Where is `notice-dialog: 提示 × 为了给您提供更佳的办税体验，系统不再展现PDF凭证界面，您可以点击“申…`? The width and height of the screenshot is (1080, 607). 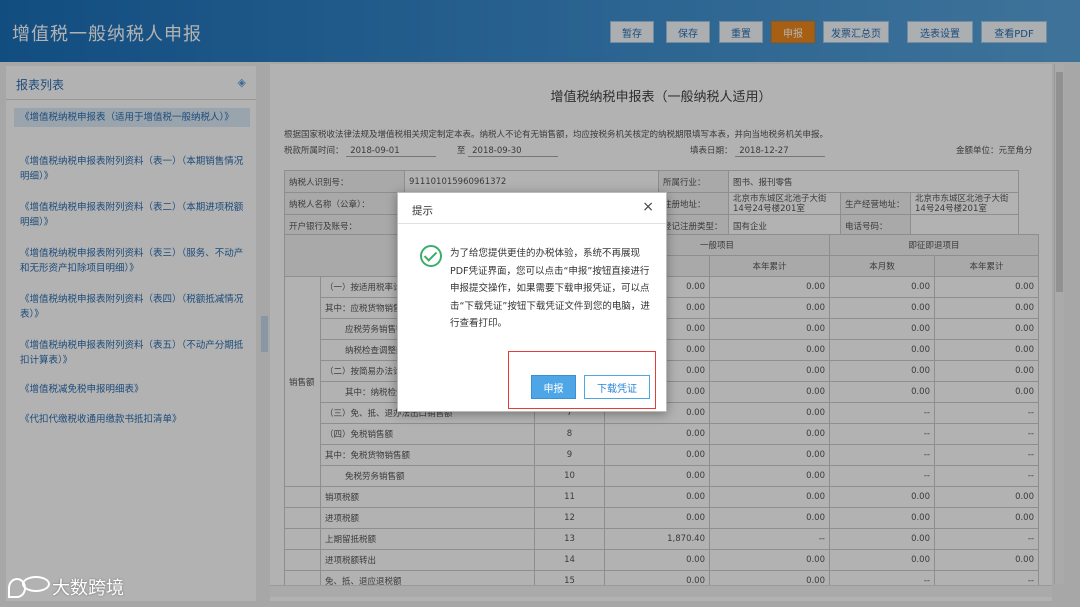 notice-dialog: 提示 × 为了给您提供更佳的办税体验，系统不再展现PDF凭证界面，您可以点击“申… is located at coordinates (532, 302).